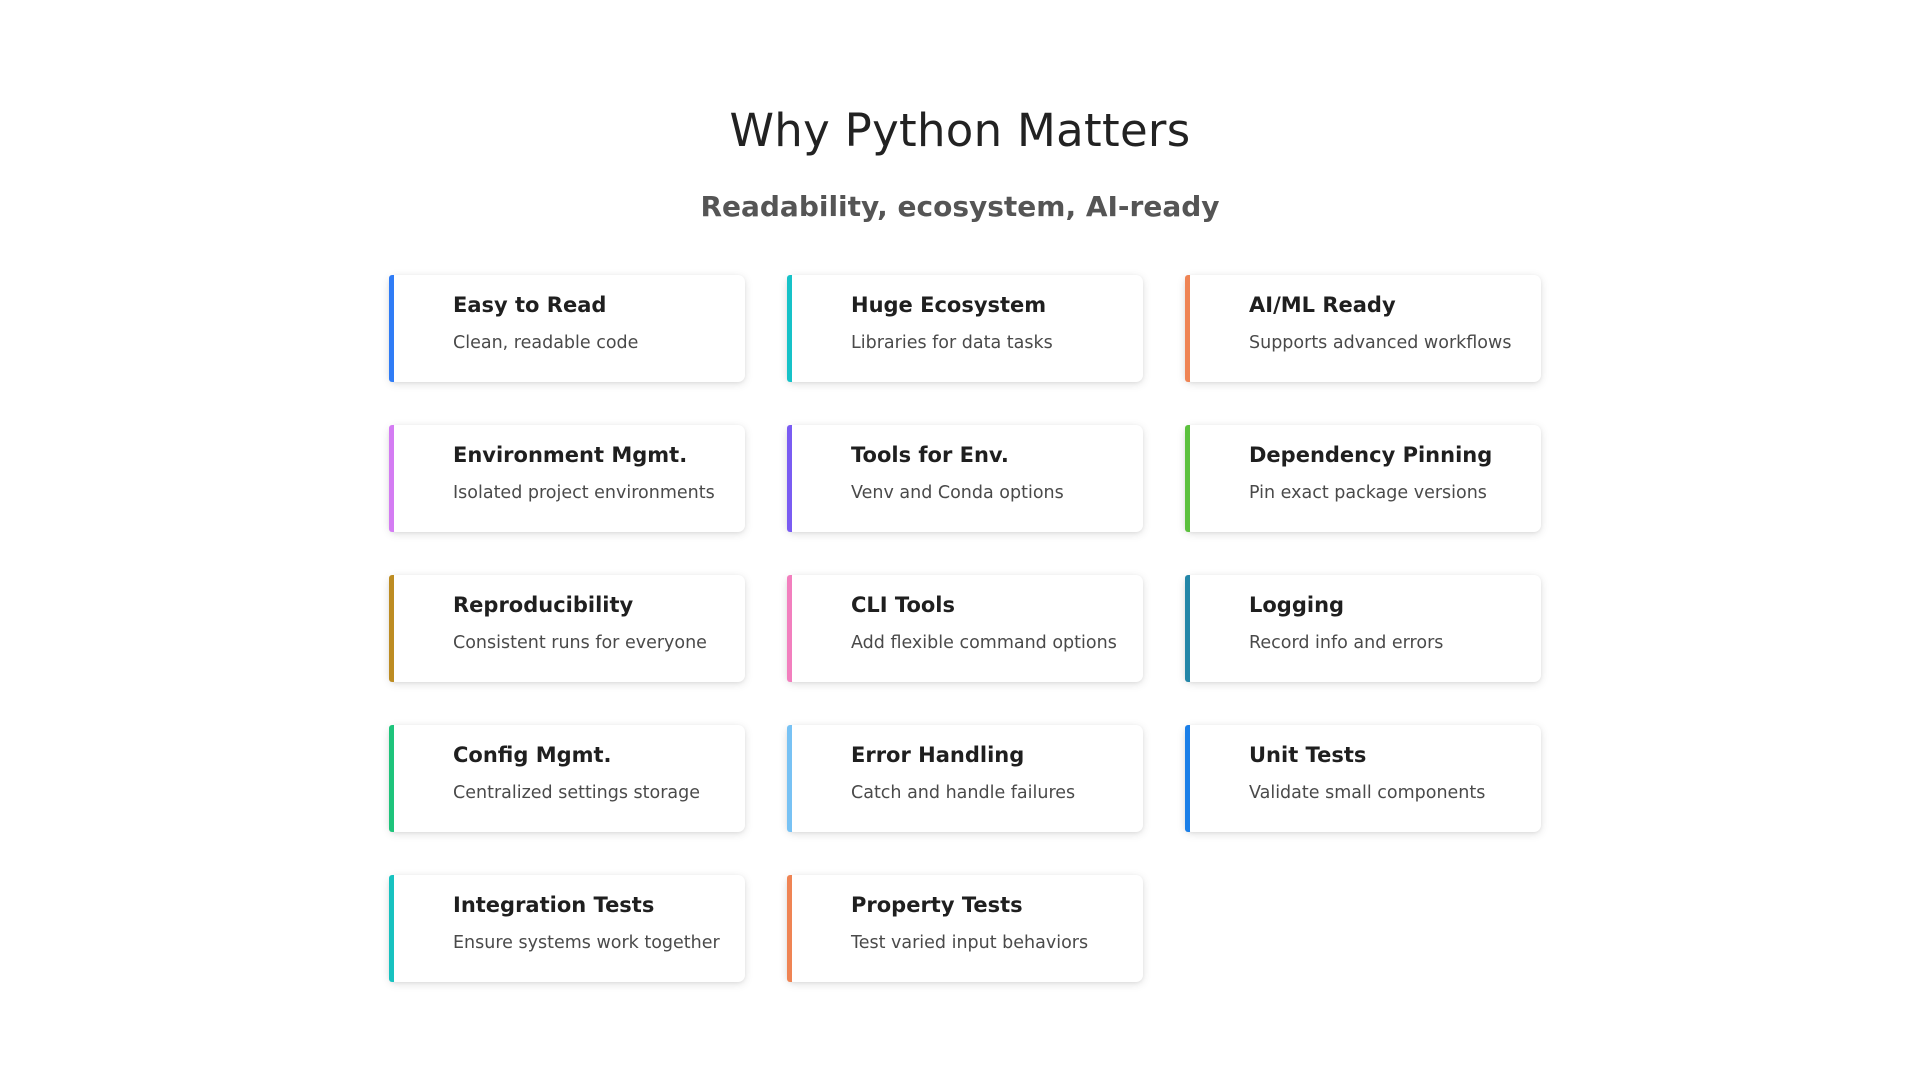  I want to click on card-description: Clean, readable code, so click(546, 343).